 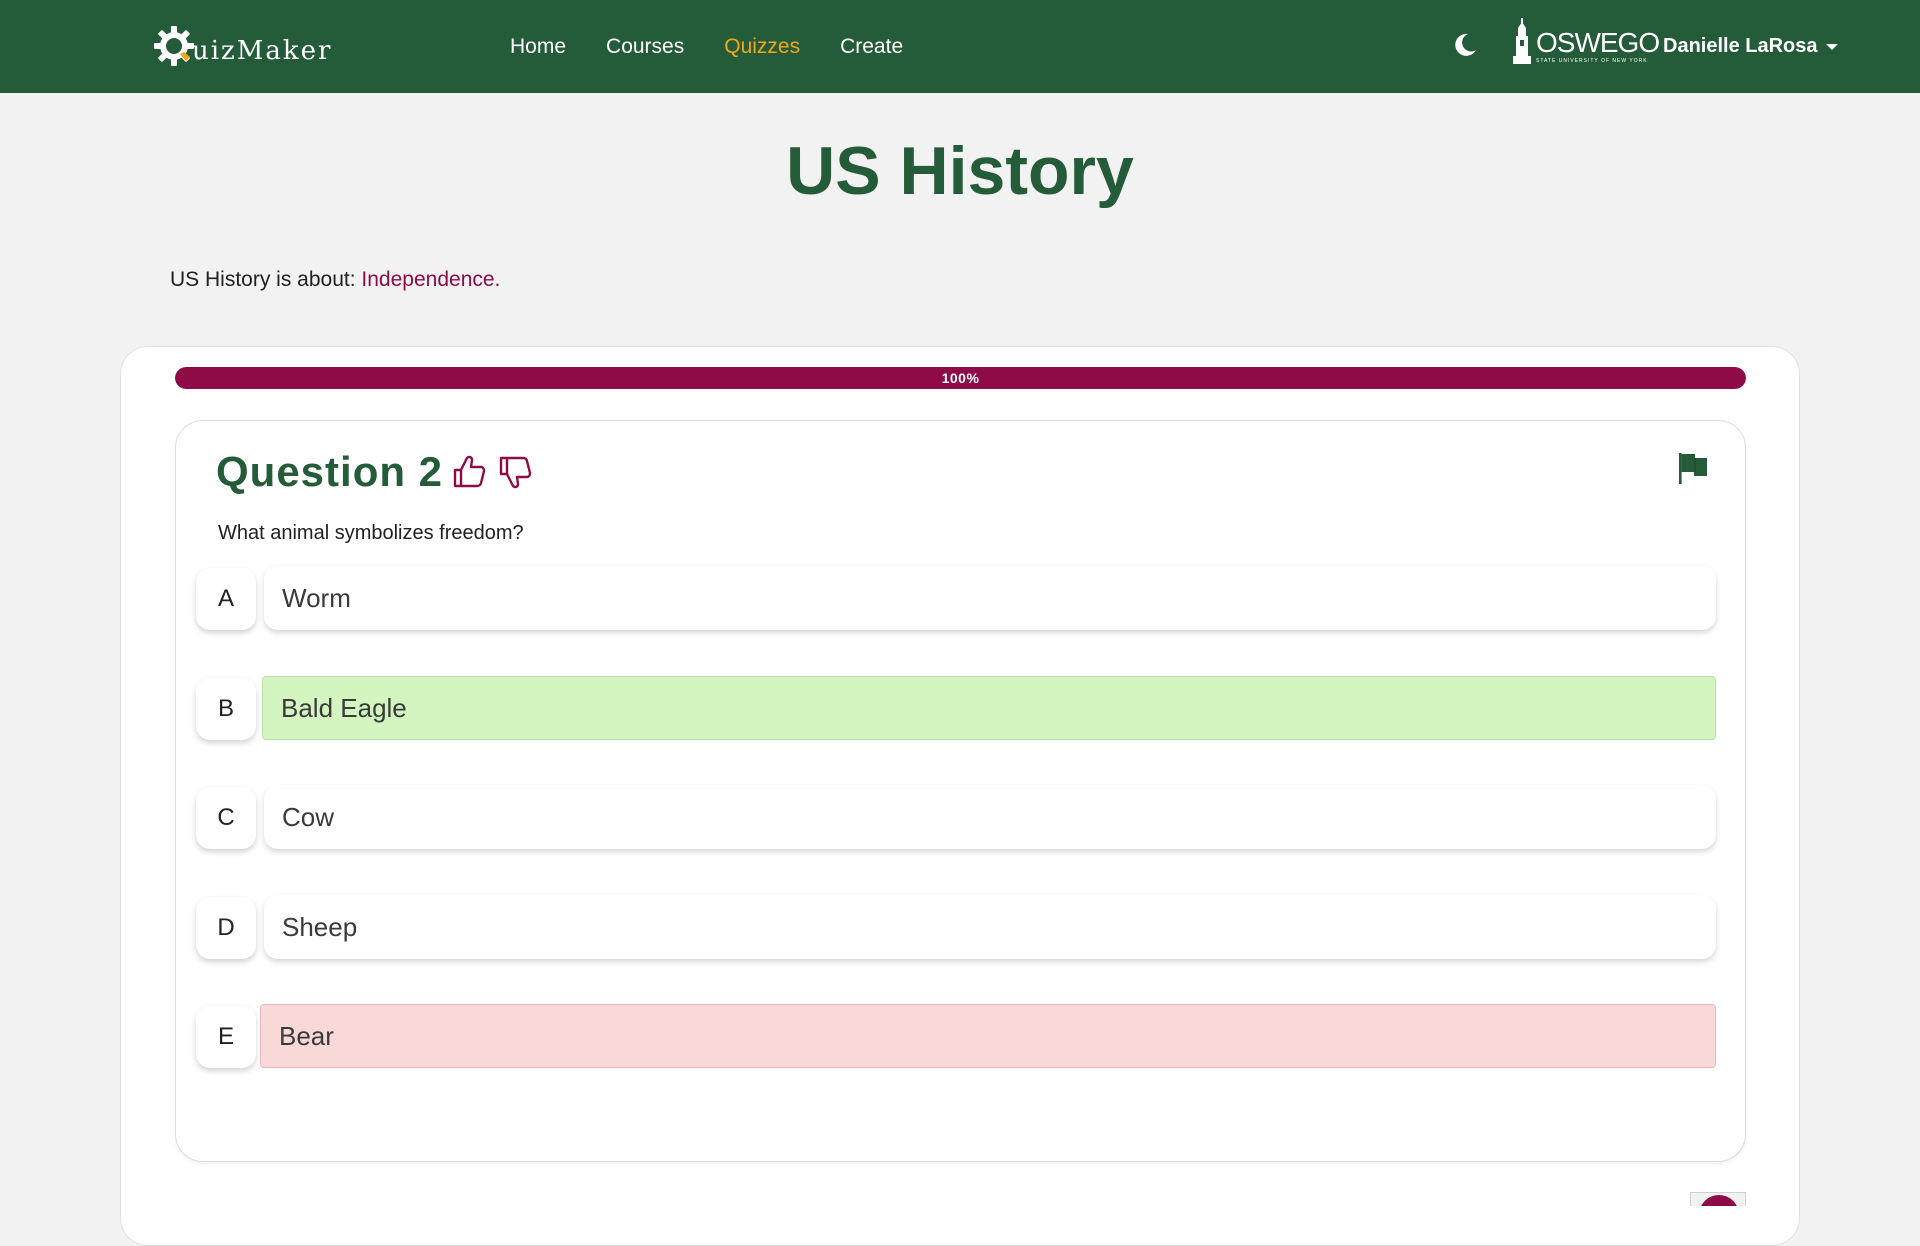 I want to click on progress-fill: 100%, so click(x=960, y=378).